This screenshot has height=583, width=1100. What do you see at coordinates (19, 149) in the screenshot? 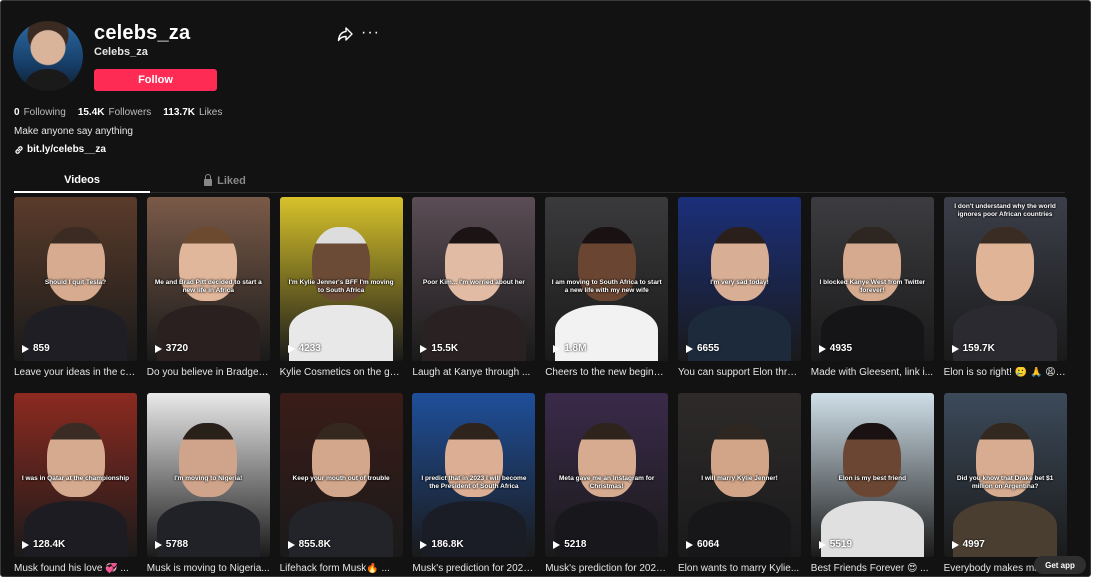
I see `link-icon` at bounding box center [19, 149].